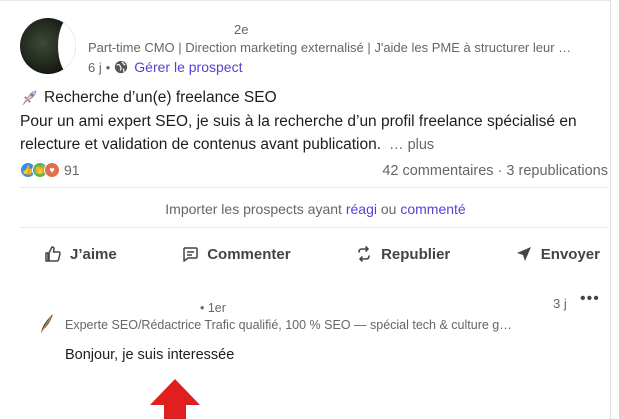 The width and height of the screenshot is (619, 419). I want to click on love-reaction-icon: ♥, so click(52, 170).